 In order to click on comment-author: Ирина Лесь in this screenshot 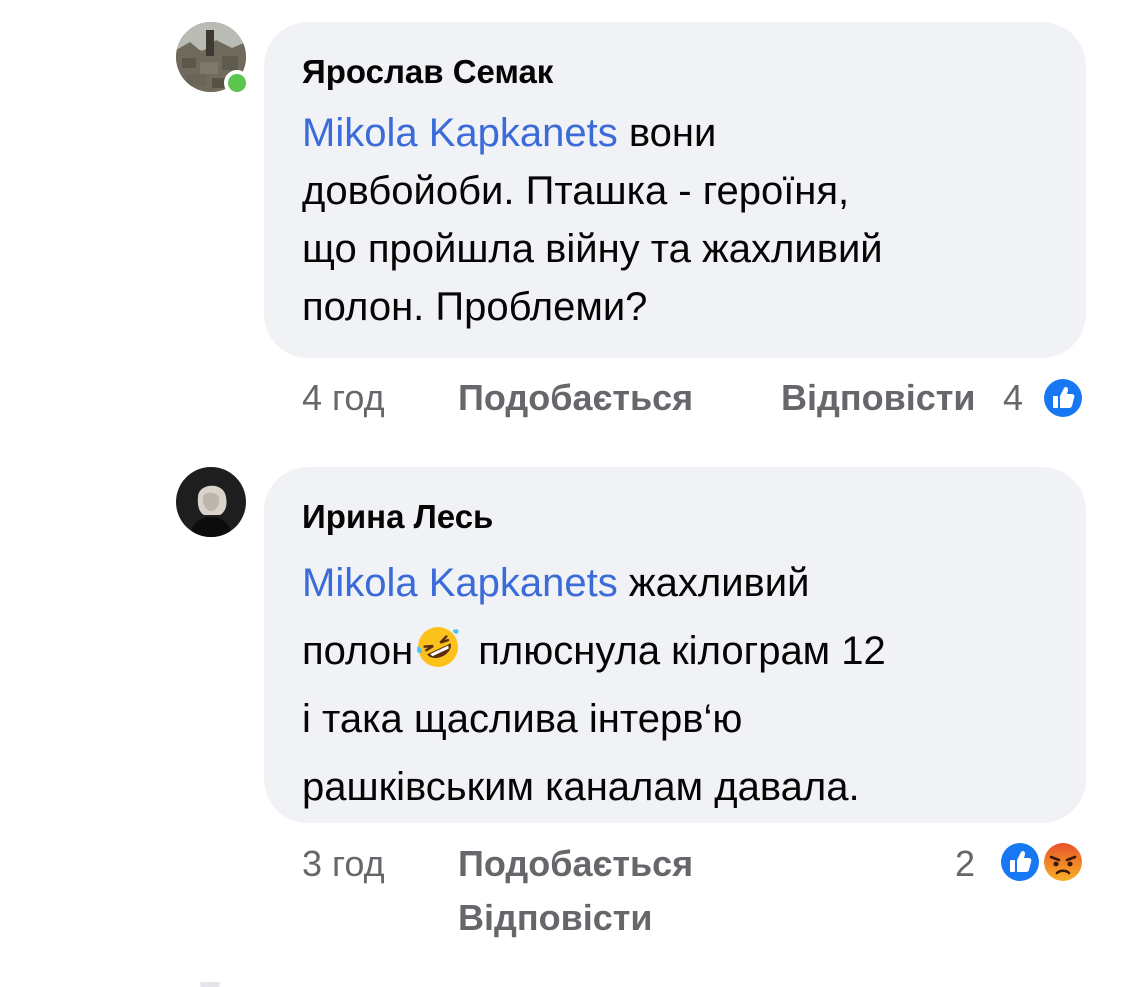, I will do `click(397, 517)`.